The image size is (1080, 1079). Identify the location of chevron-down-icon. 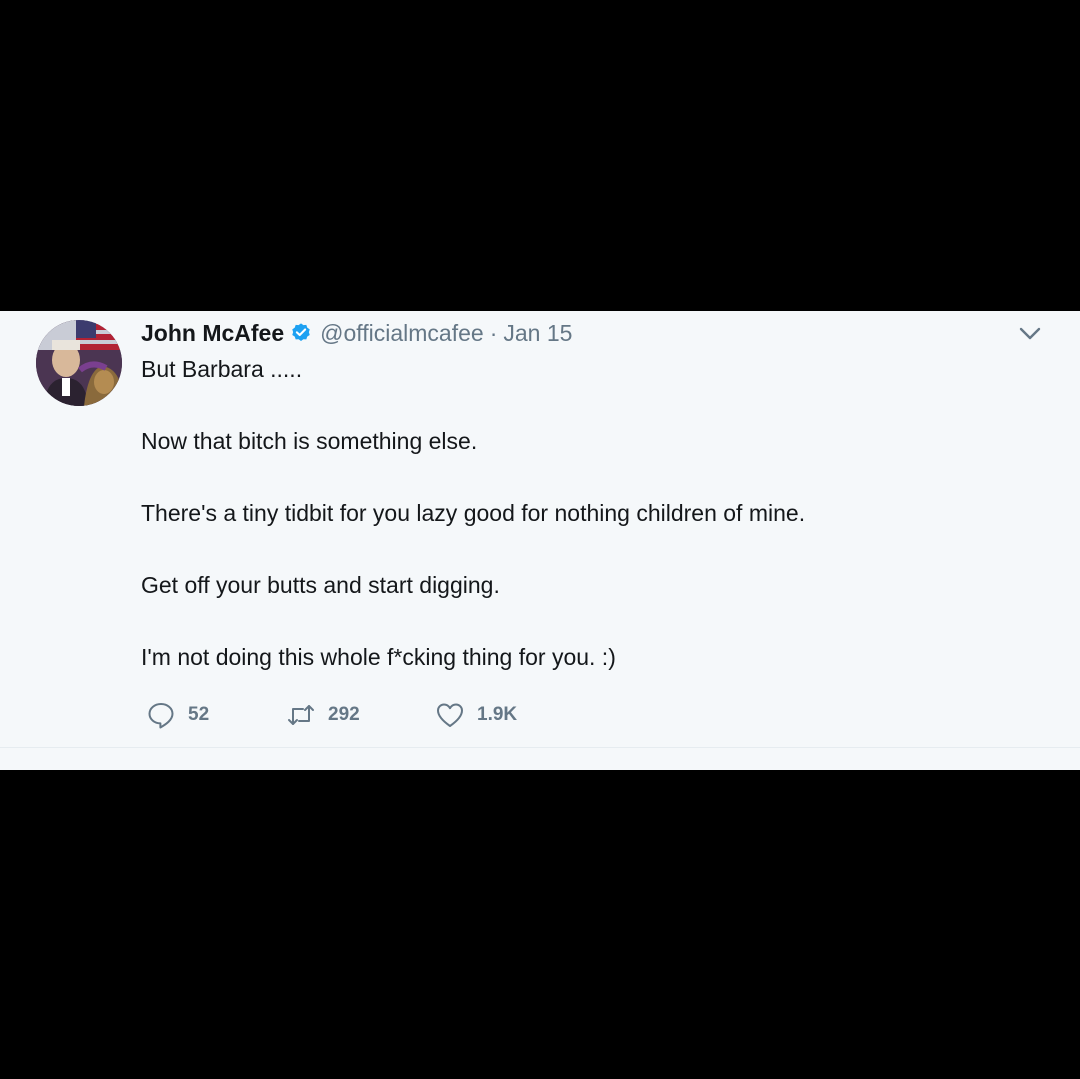
(1030, 334).